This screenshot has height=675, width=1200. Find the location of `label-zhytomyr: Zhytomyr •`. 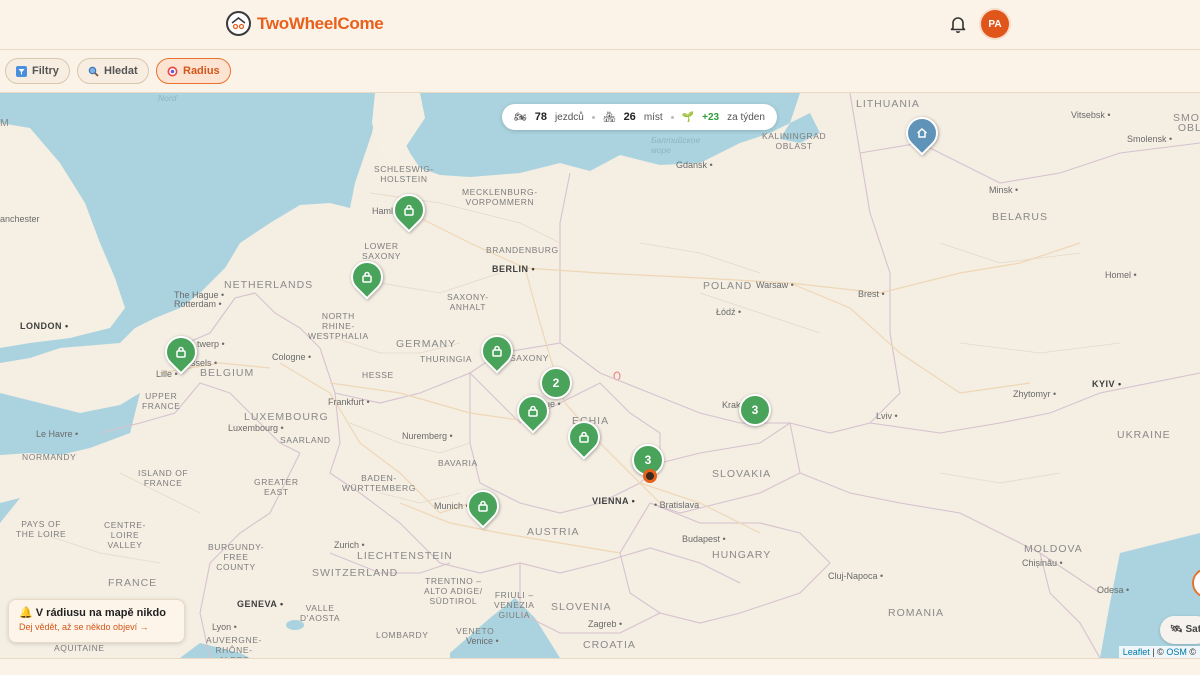

label-zhytomyr: Zhytomyr • is located at coordinates (1035, 394).